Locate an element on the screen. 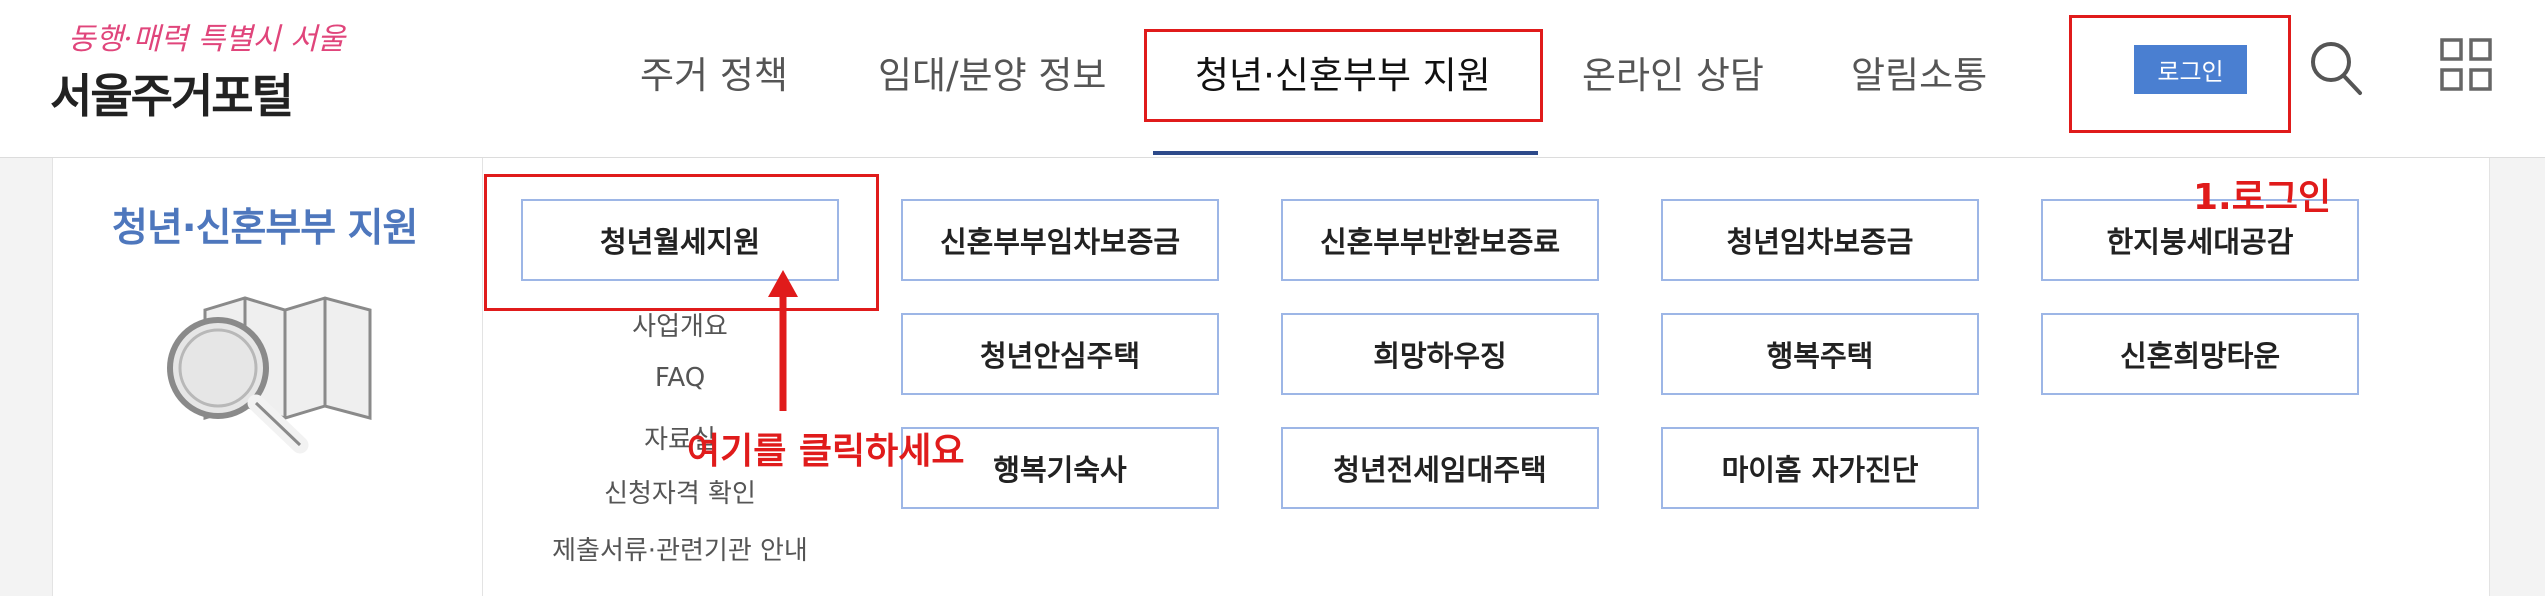  logo-title: 서울주거포털 is located at coordinates (172, 93).